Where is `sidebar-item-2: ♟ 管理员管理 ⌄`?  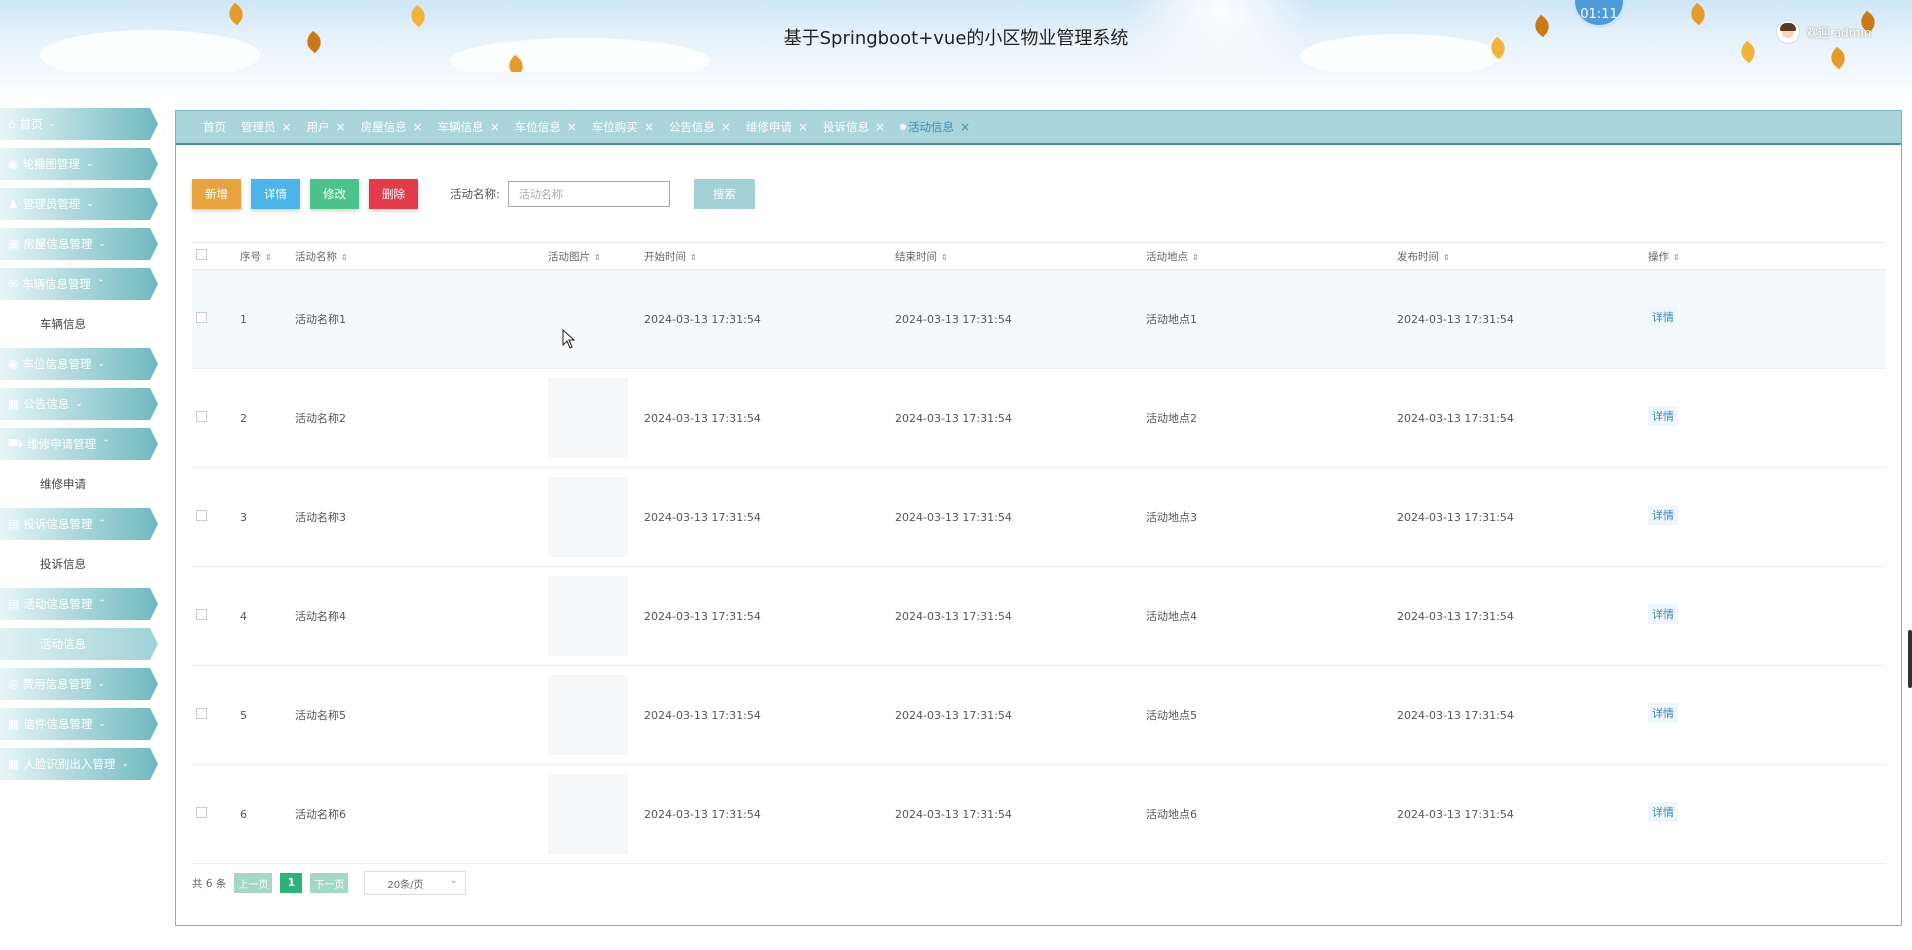
sidebar-item-2: ♟ 管理员管理 ⌄ is located at coordinates (79, 204).